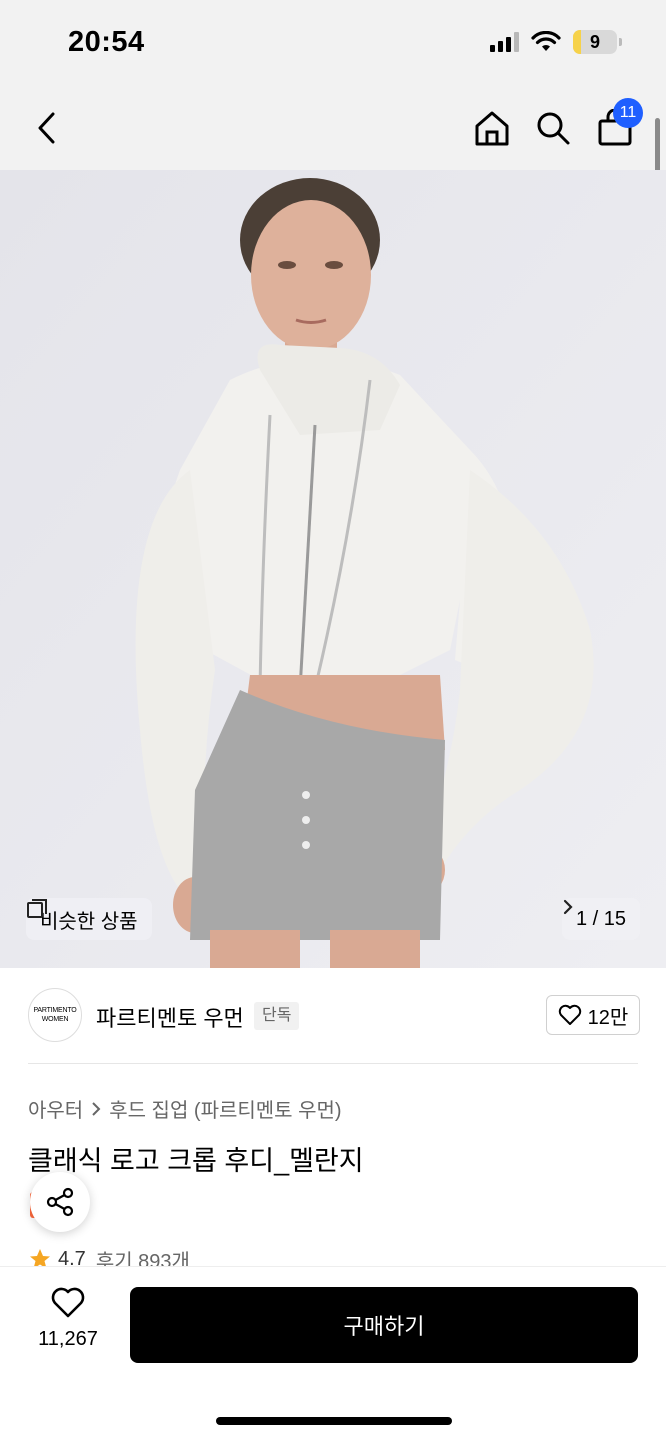  What do you see at coordinates (333, 44) in the screenshot?
I see `status-bar: 20:54 9` at bounding box center [333, 44].